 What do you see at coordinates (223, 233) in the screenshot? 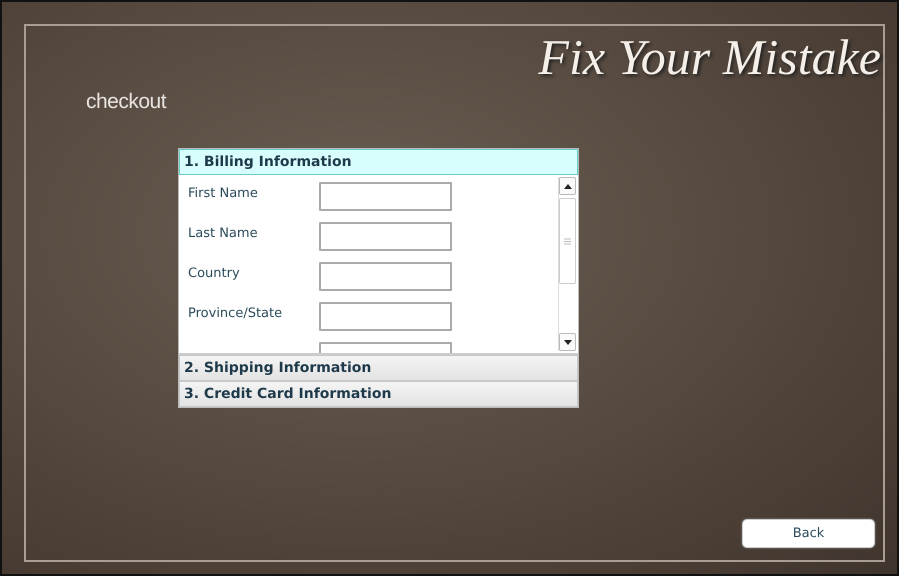
I see `field-label: Last Name` at bounding box center [223, 233].